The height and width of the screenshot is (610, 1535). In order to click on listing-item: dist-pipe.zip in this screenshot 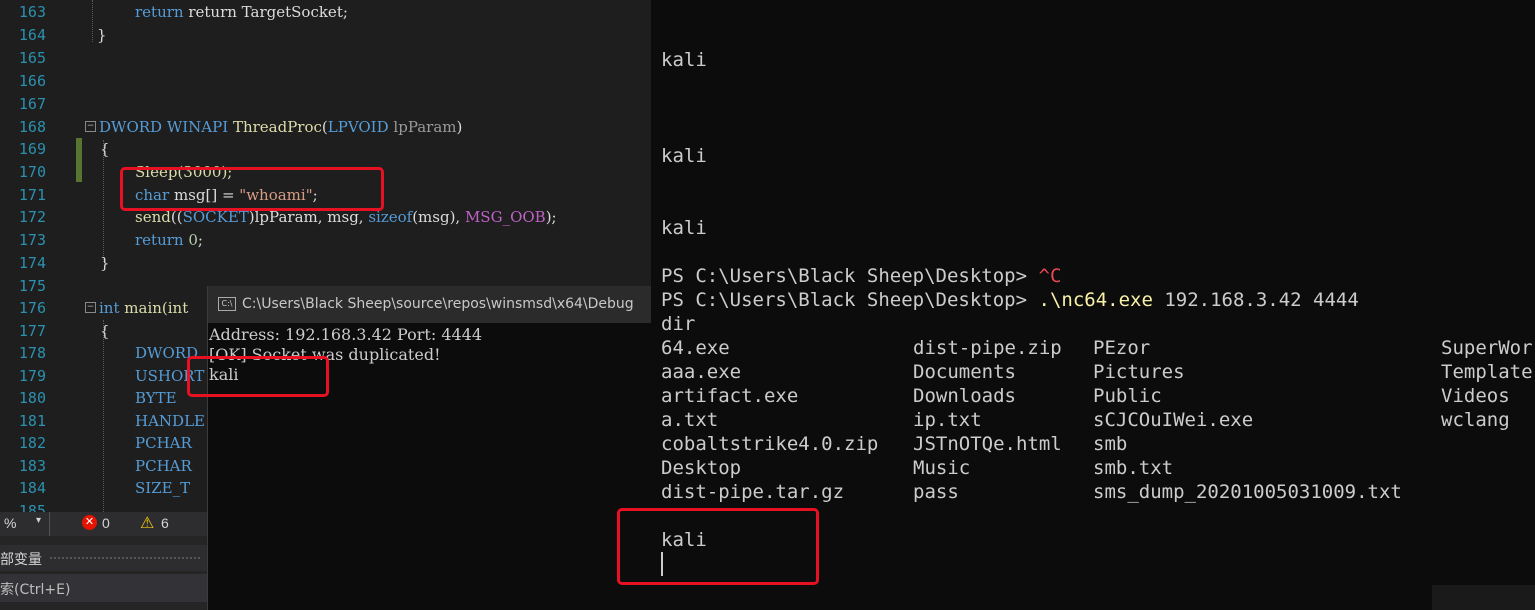, I will do `click(987, 348)`.